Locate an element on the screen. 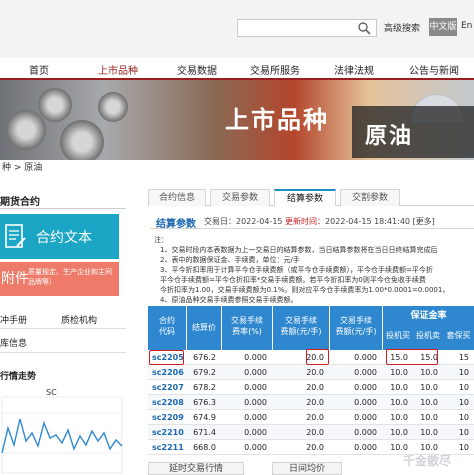 The height and width of the screenshot is (475, 474). tab-delivery-params: 交割参数 is located at coordinates (370, 197).